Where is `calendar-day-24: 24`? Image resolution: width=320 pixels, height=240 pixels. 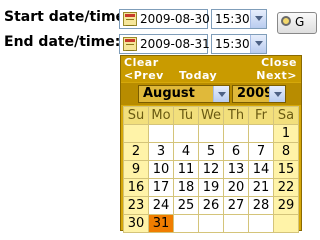
calendar-day-24: 24 is located at coordinates (161, 205).